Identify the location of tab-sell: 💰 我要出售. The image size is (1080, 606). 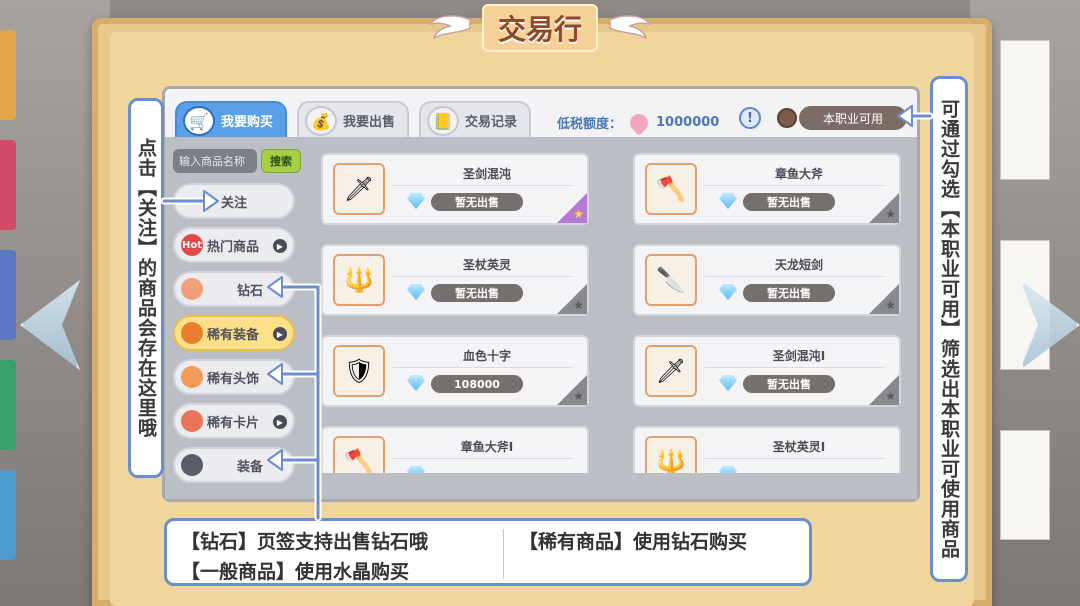
(353, 120).